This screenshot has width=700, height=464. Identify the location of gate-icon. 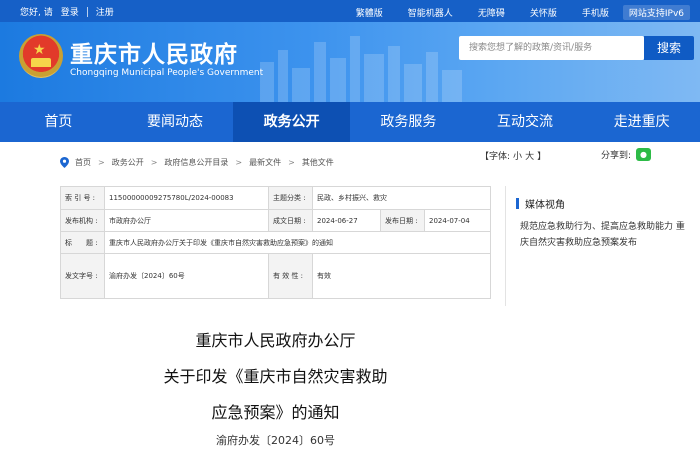
(41, 62).